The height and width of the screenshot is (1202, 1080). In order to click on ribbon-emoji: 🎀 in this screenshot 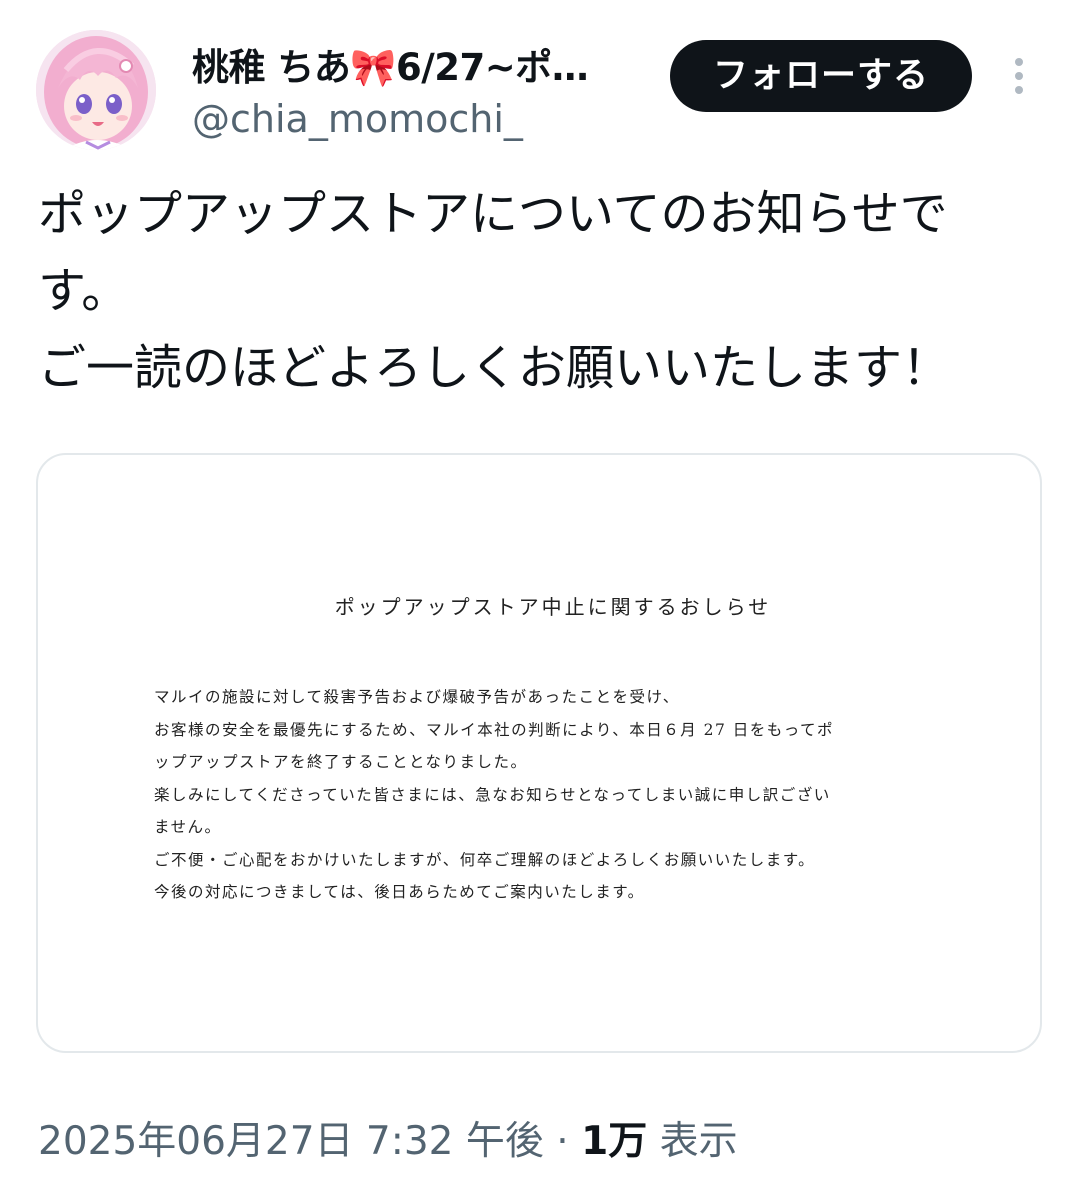, I will do `click(373, 67)`.